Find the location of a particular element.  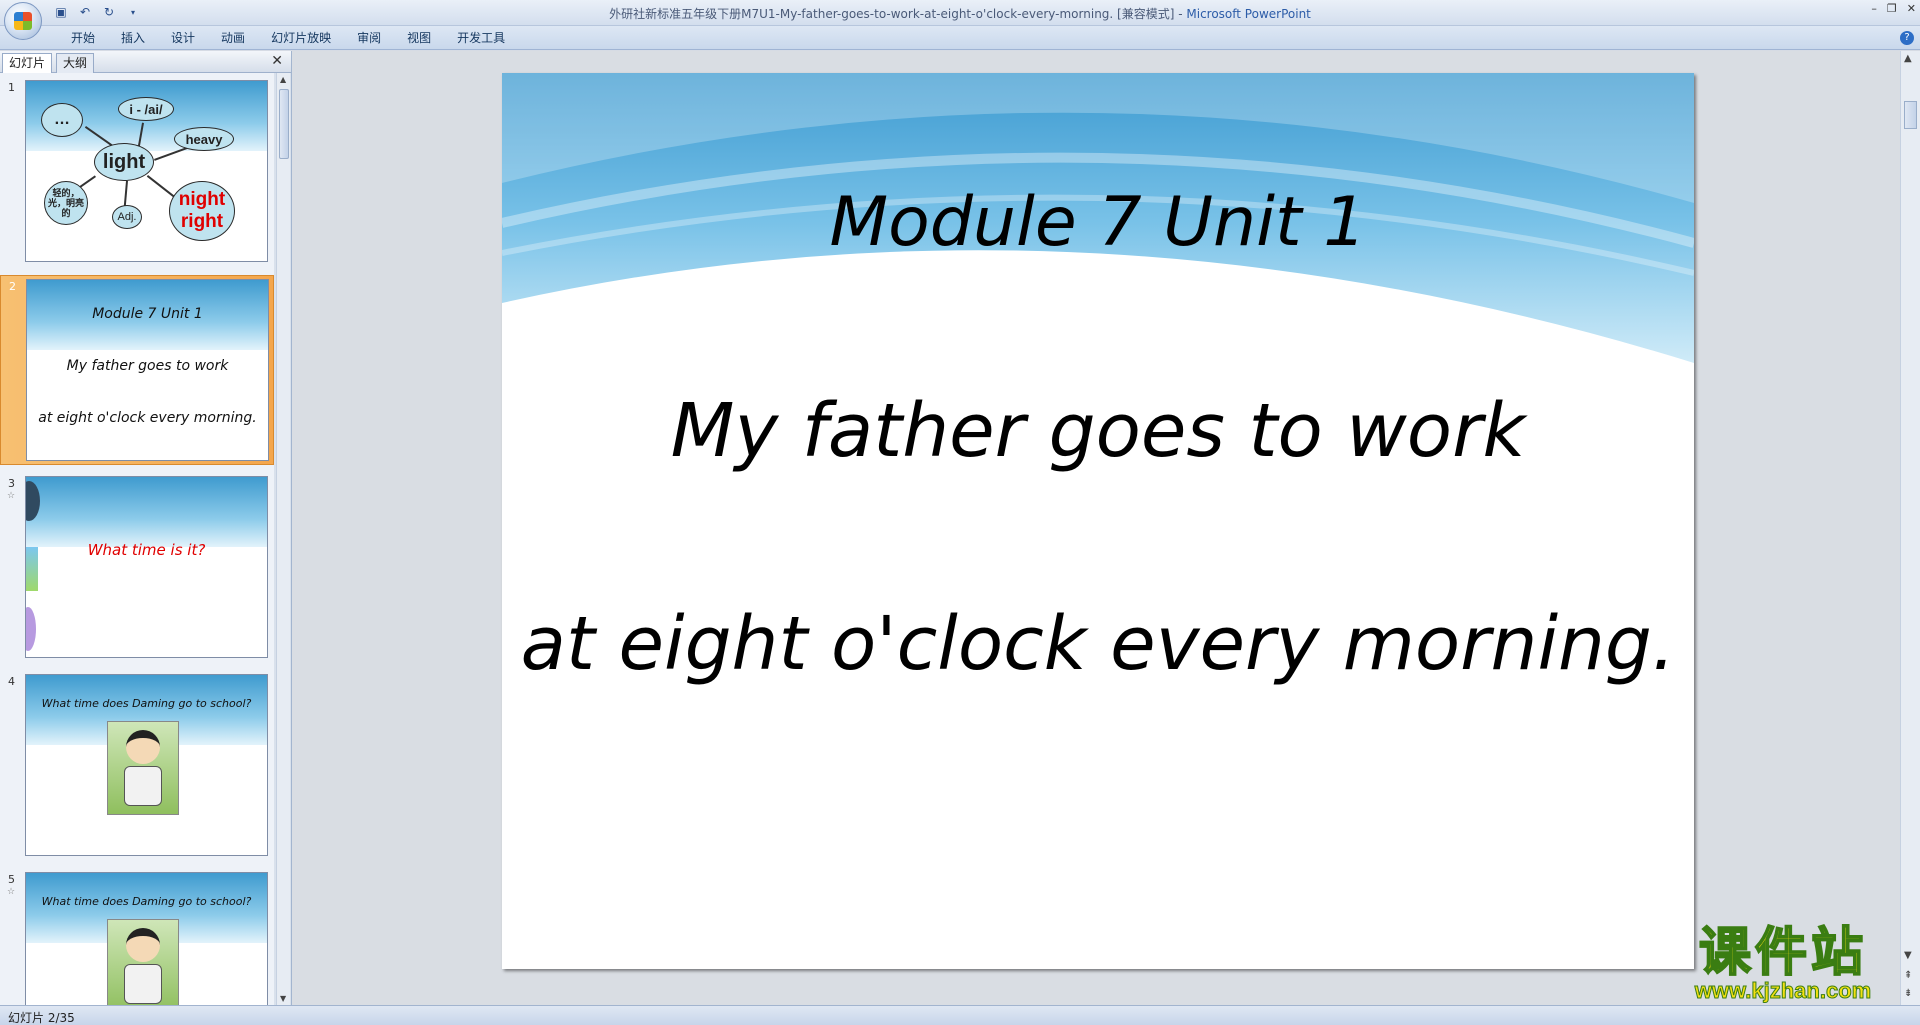

slide-number: 3 is located at coordinates (11, 483).